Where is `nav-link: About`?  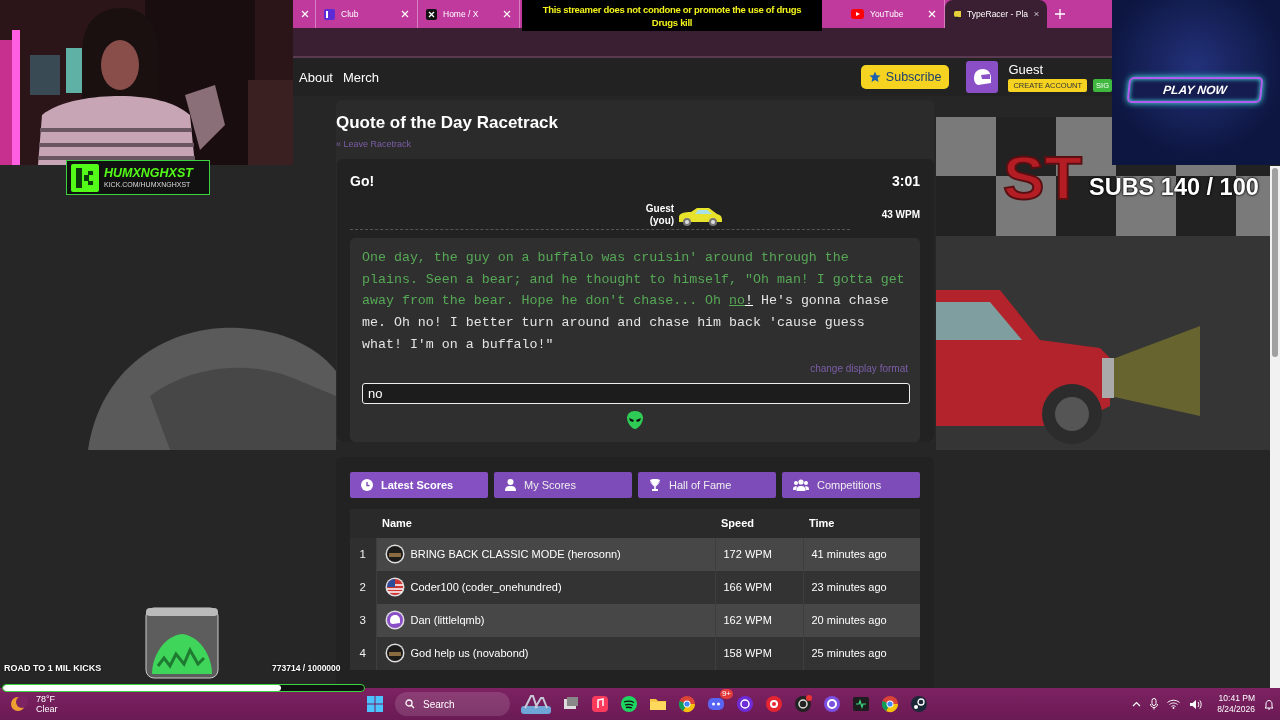
nav-link: About is located at coordinates (316, 77).